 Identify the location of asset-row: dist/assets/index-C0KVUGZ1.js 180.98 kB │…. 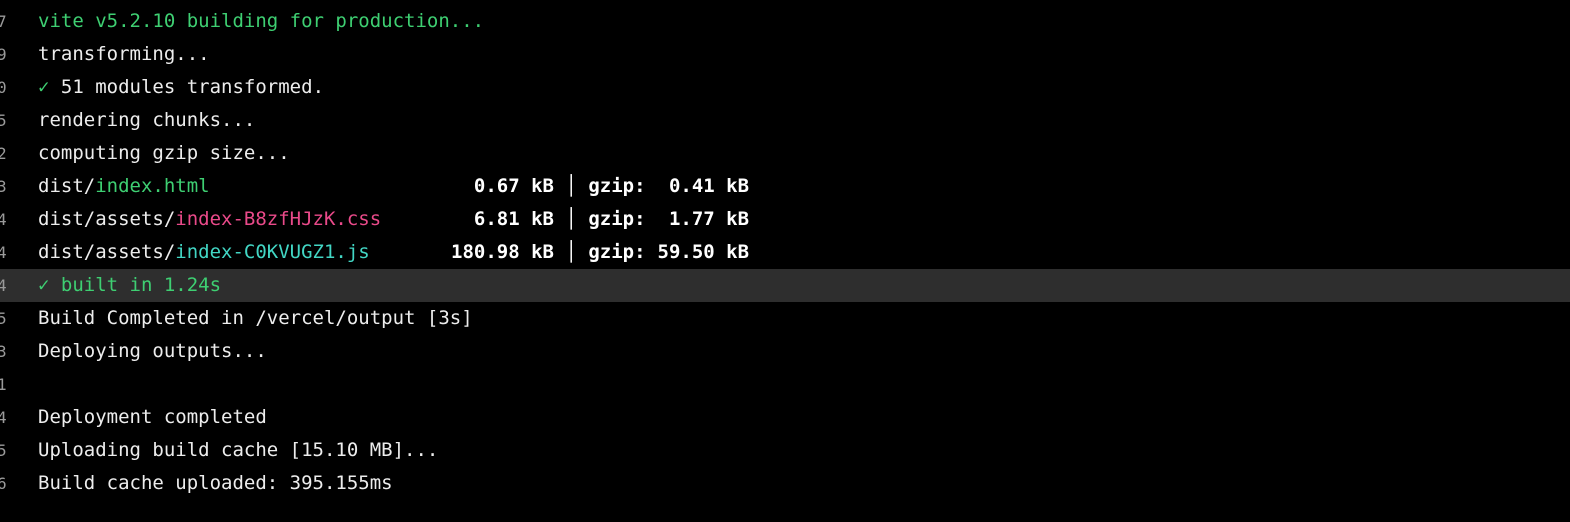
(393, 252).